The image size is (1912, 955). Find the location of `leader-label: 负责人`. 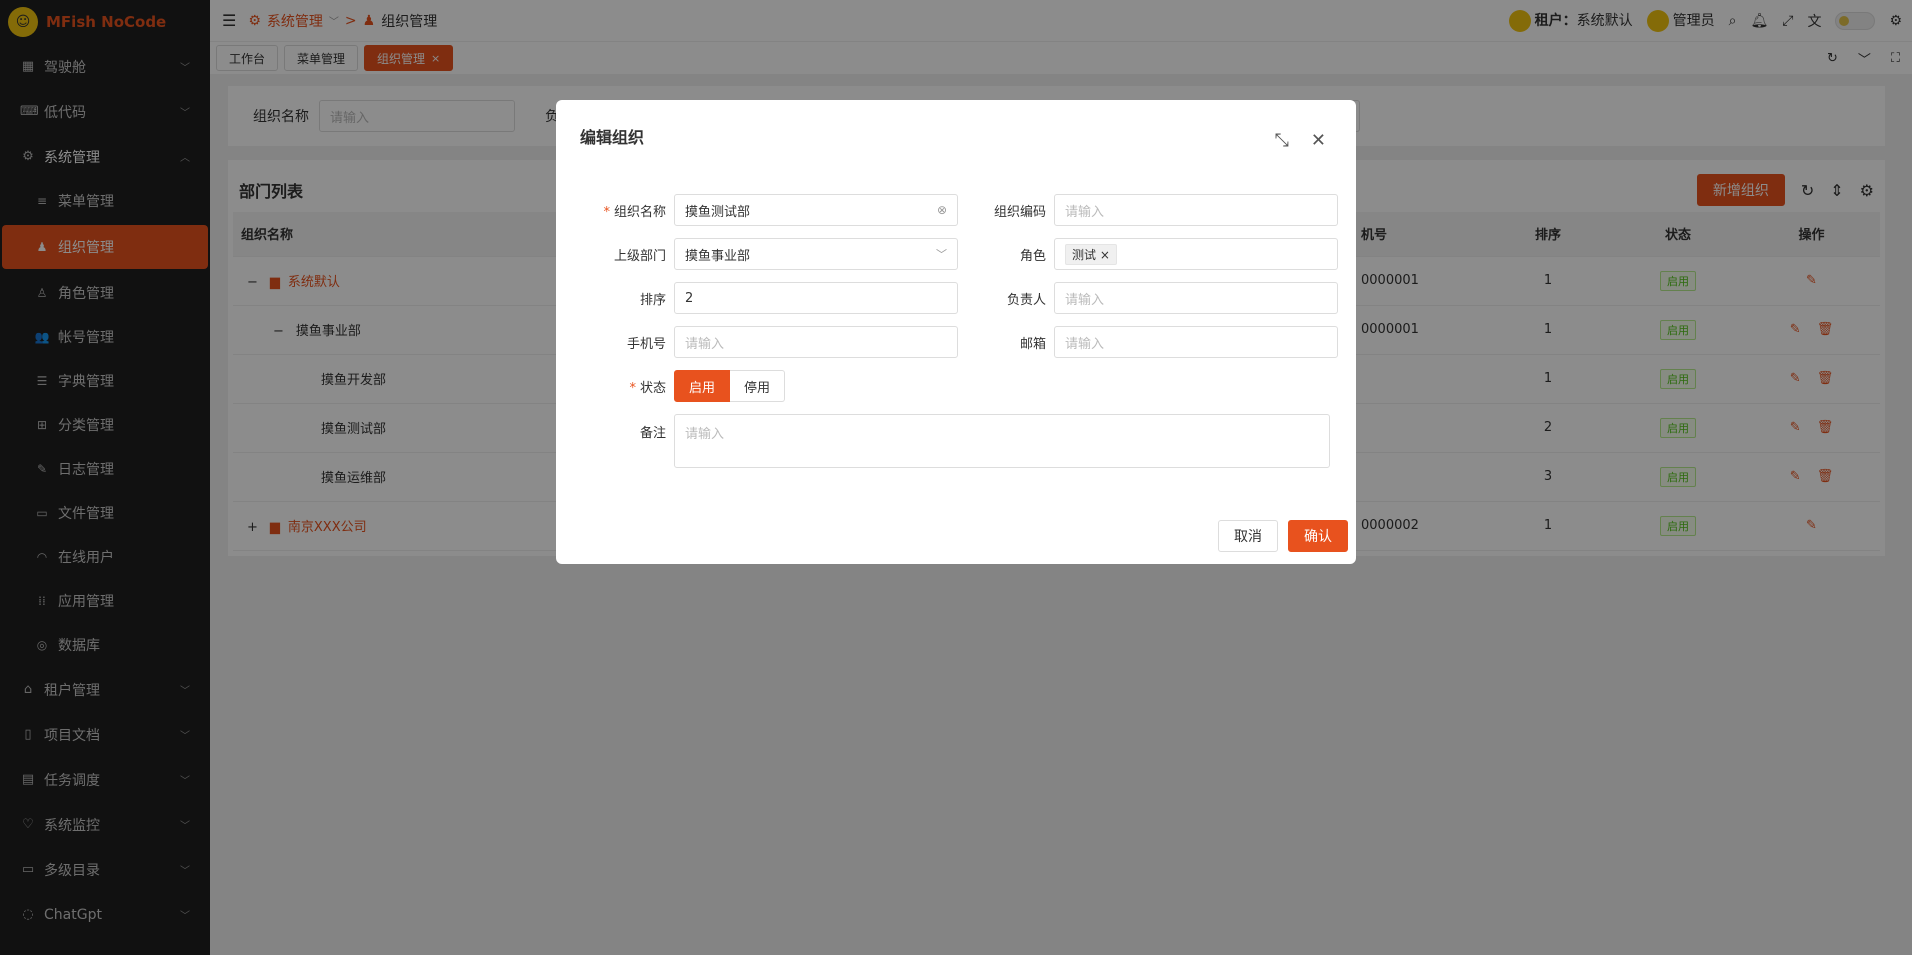

leader-label: 负责人 is located at coordinates (1026, 300).